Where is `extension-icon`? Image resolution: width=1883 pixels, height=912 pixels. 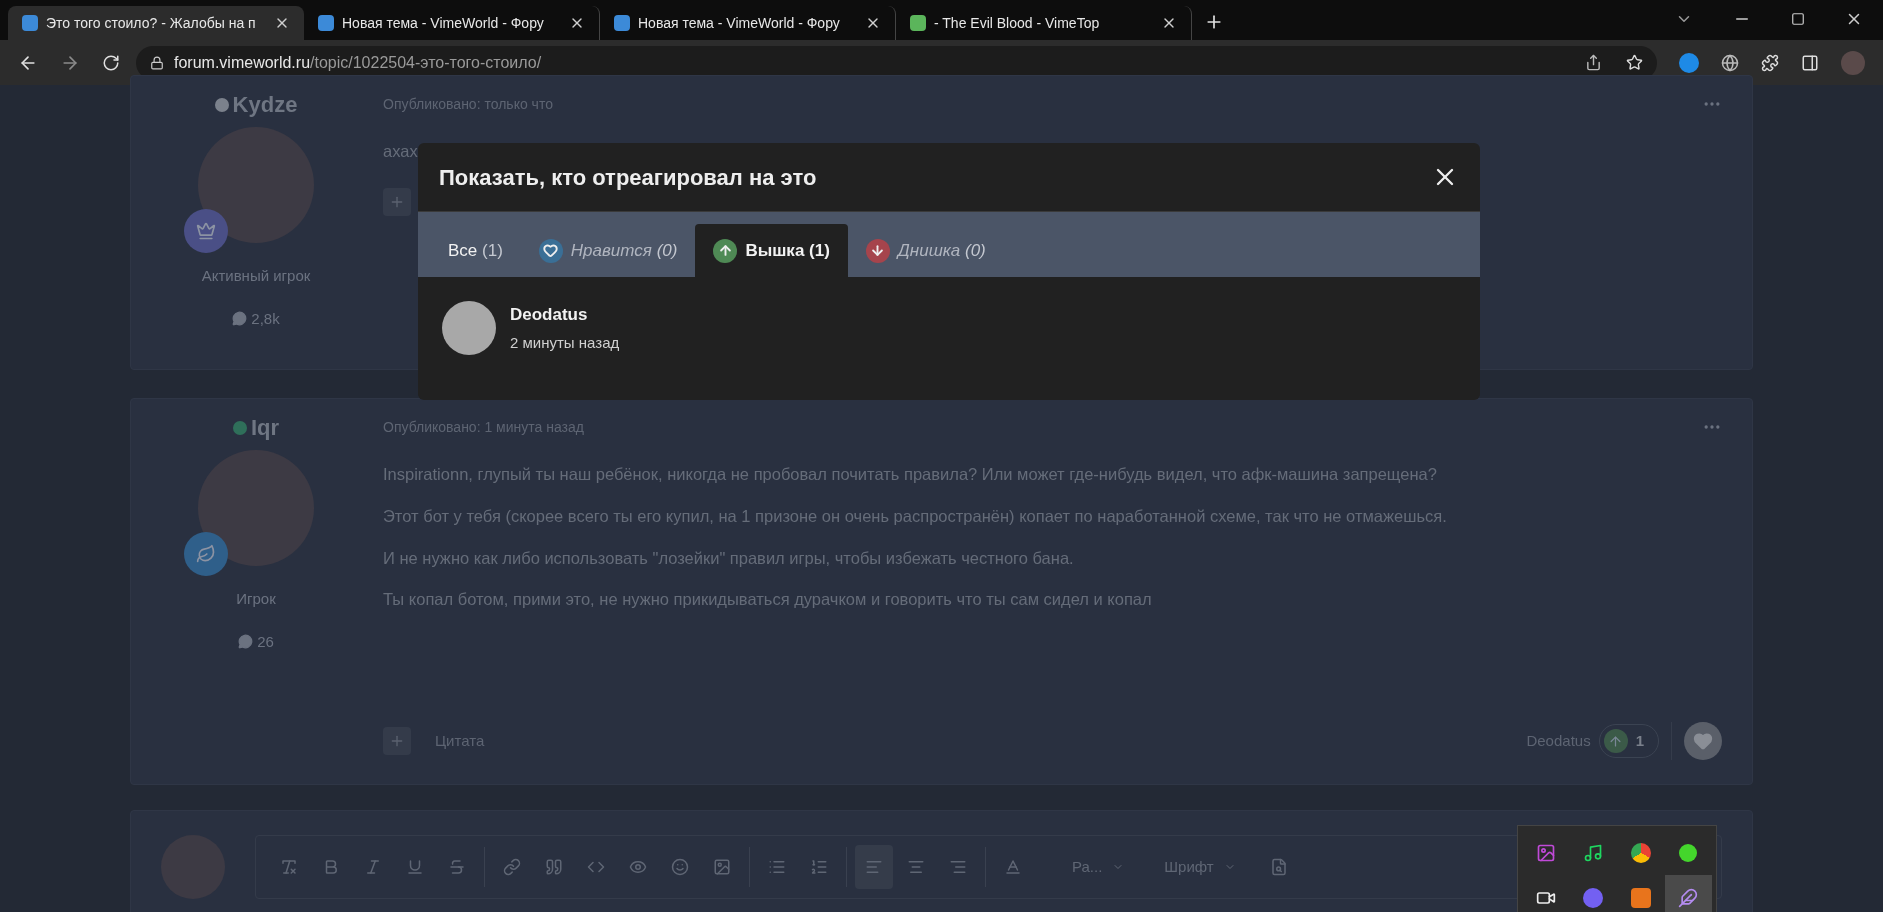
extension-icon is located at coordinates (1689, 62).